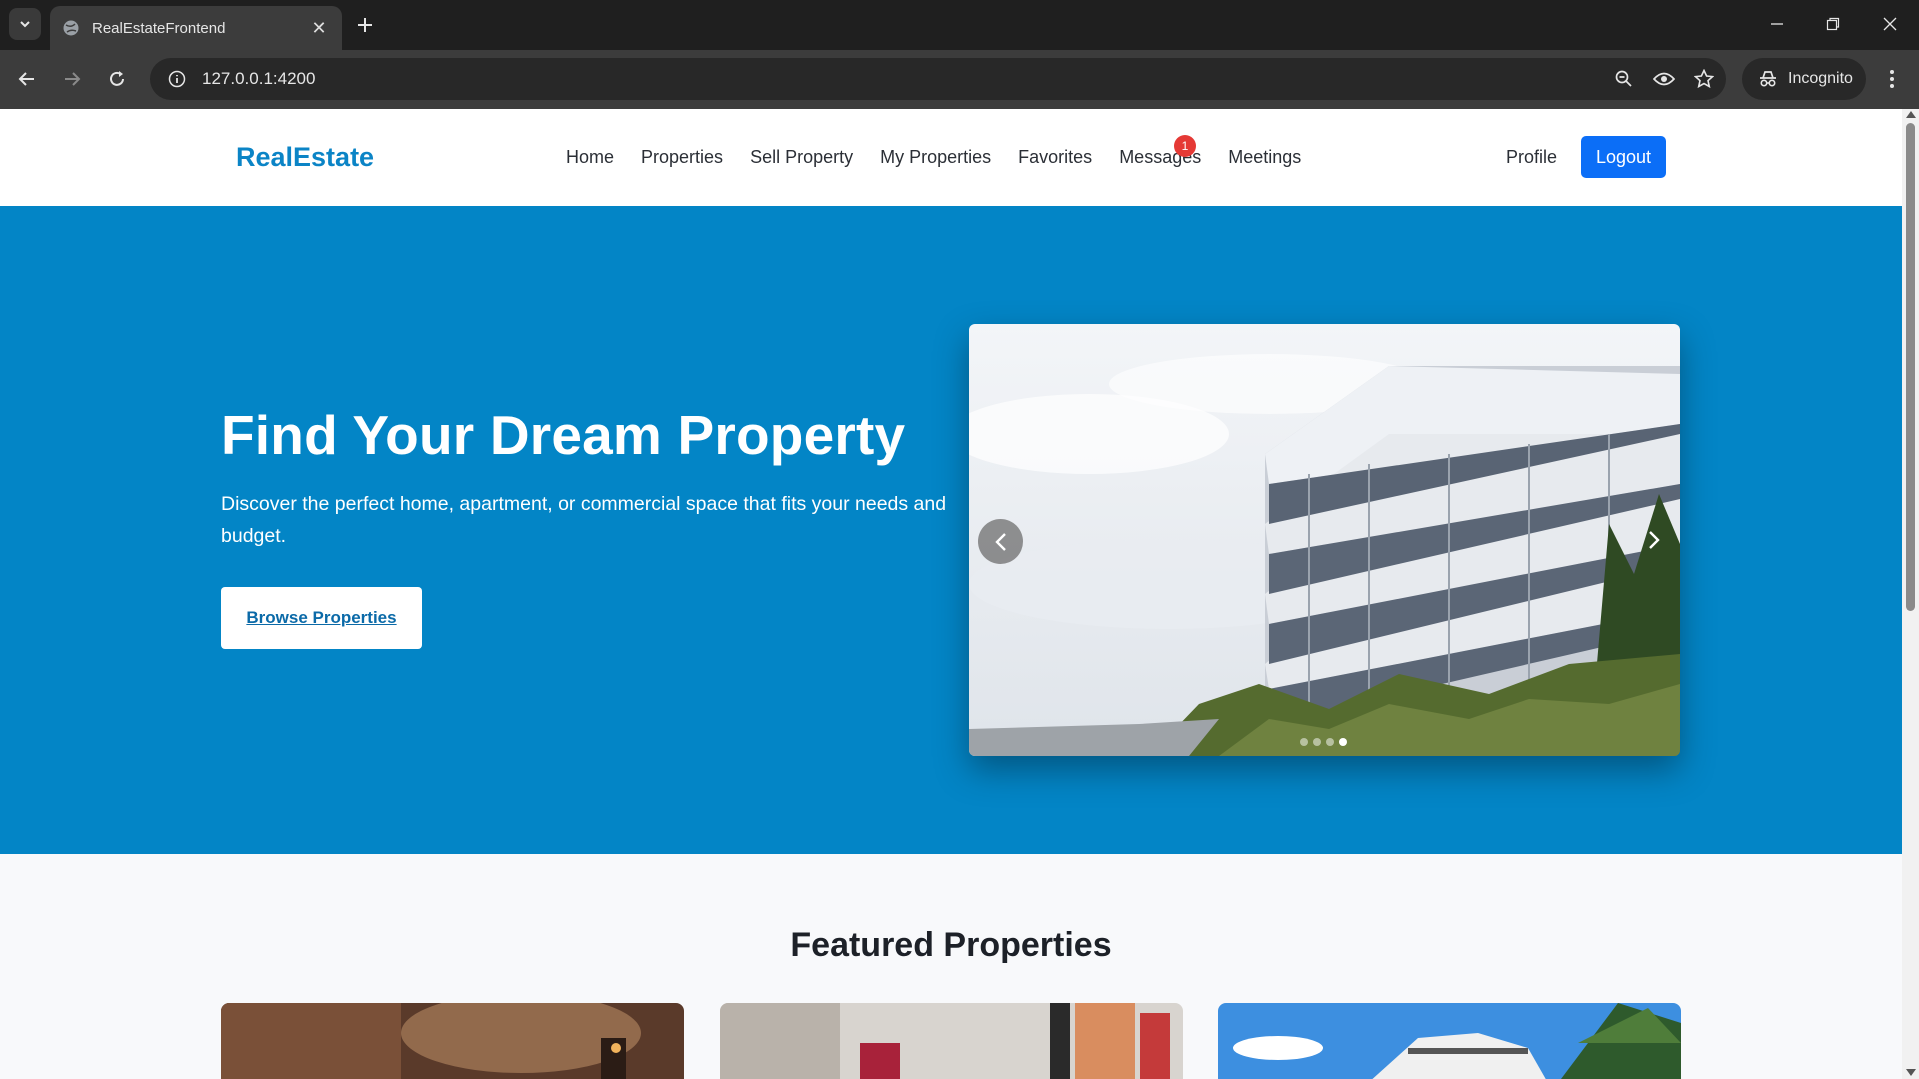 The height and width of the screenshot is (1079, 1919). I want to click on browser-tab-strip: RealEstateFrontend ✕, so click(959, 25).